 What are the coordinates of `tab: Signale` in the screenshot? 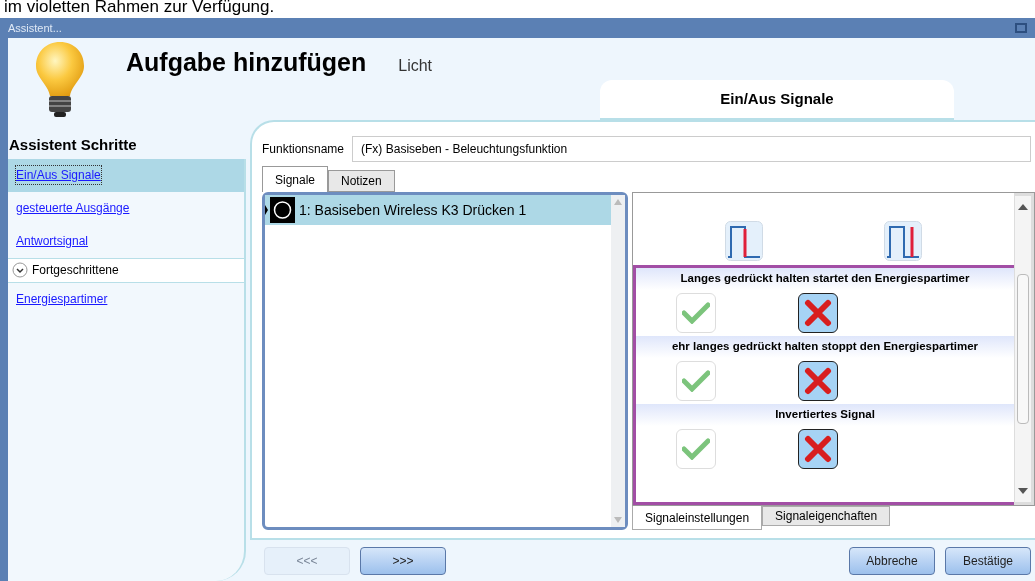 It's located at (295, 179).